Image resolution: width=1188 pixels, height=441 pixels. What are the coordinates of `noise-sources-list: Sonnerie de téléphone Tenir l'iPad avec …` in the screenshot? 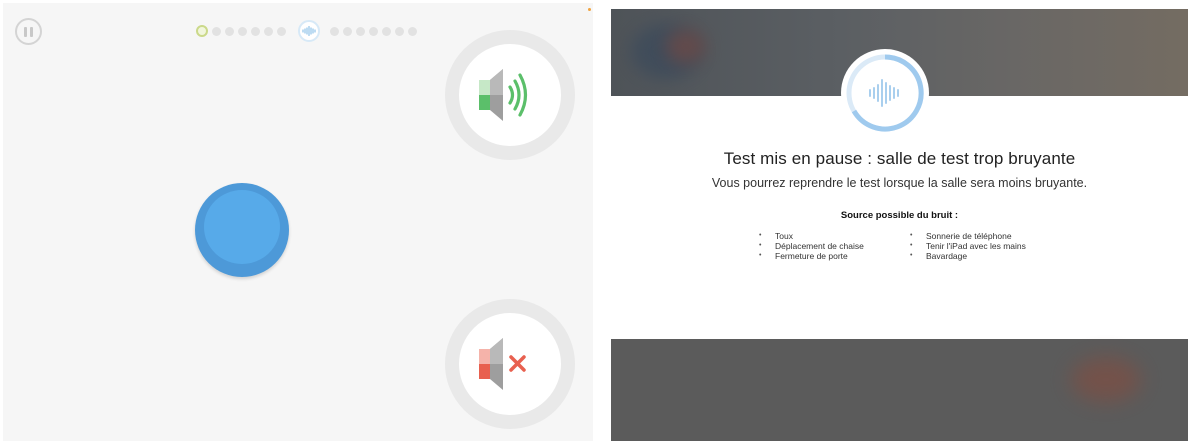 It's located at (968, 246).